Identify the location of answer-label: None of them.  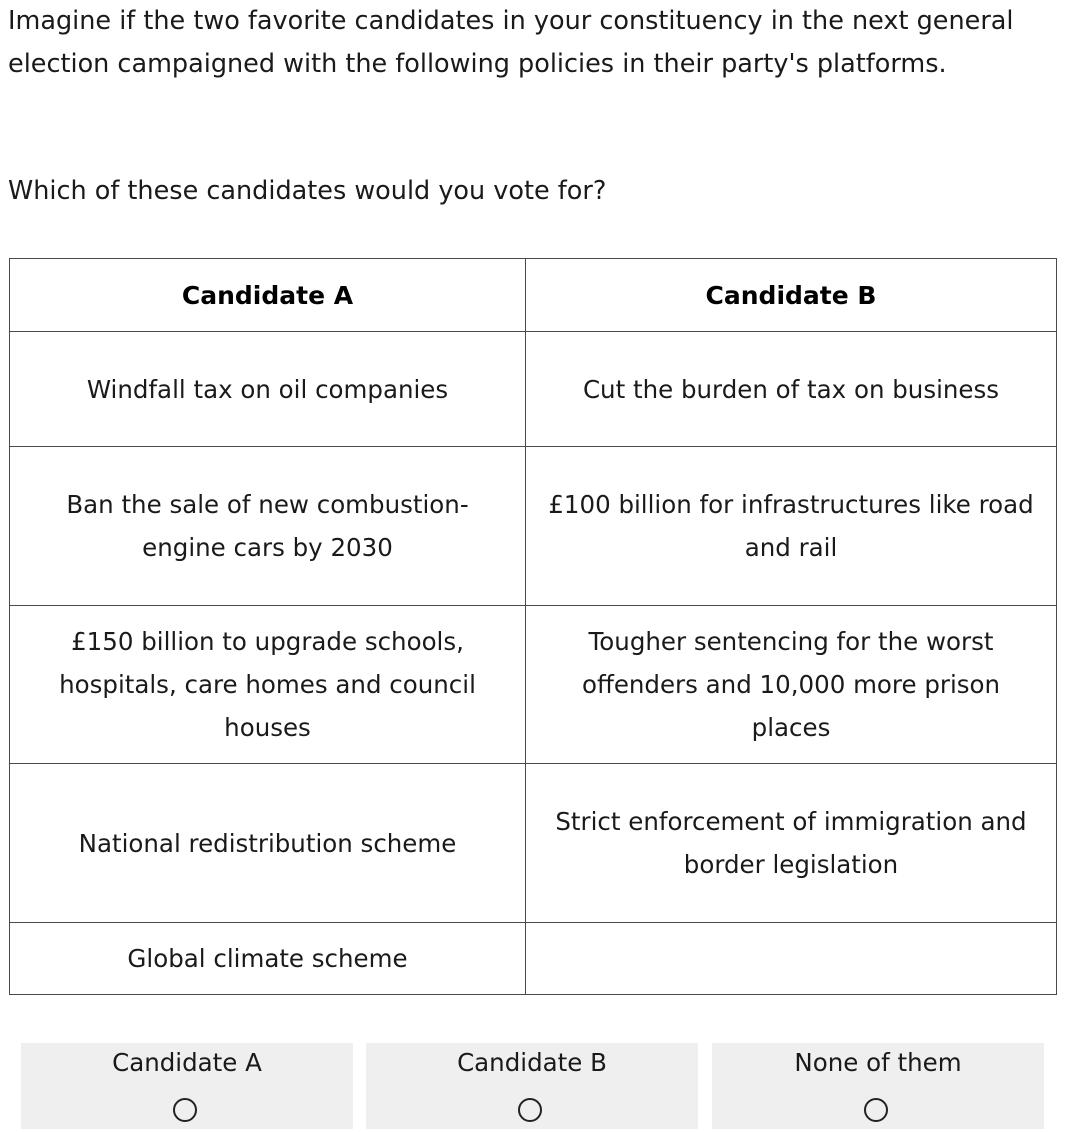
(878, 1062).